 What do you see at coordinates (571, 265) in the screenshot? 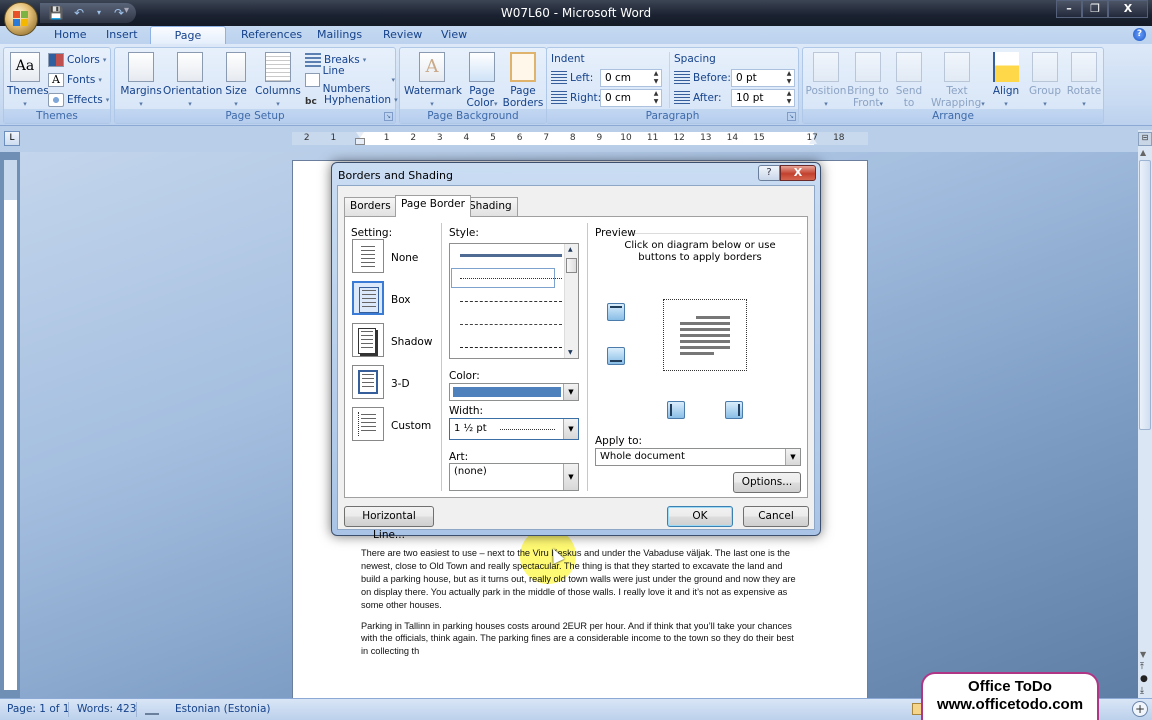
I see `style-scroll-thumb` at bounding box center [571, 265].